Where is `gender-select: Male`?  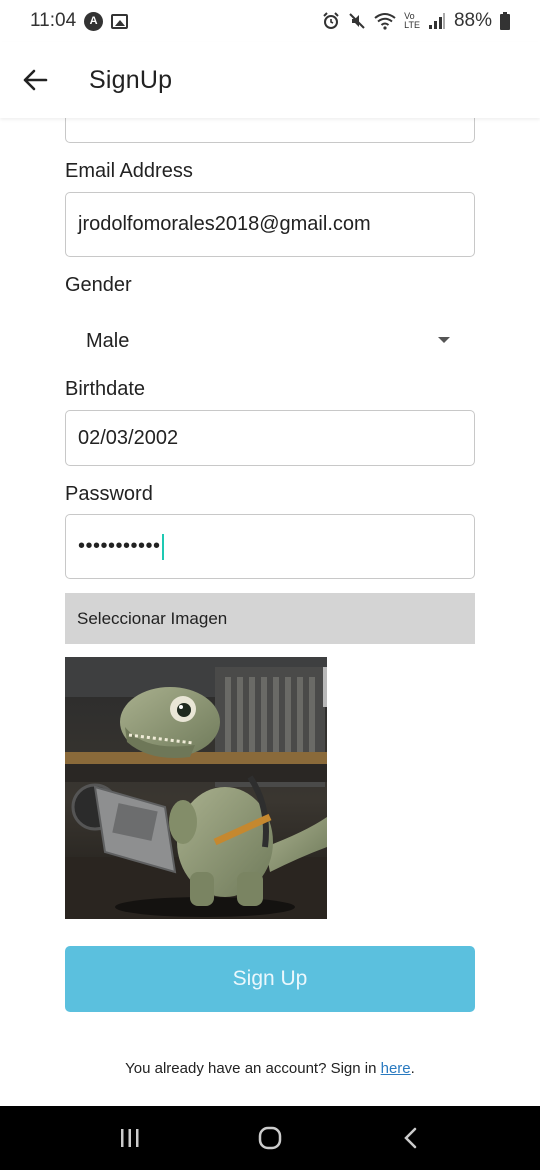
gender-select: Male is located at coordinates (270, 341).